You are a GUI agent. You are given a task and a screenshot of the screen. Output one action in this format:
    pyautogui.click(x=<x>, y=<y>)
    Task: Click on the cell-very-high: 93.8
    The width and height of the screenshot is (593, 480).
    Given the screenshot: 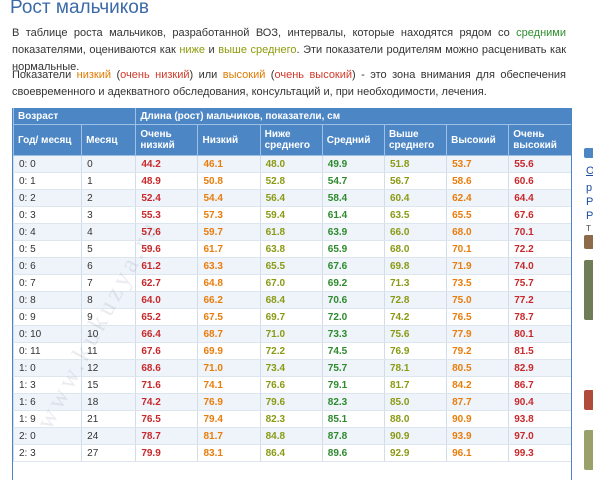 What is the action you would take?
    pyautogui.click(x=539, y=419)
    